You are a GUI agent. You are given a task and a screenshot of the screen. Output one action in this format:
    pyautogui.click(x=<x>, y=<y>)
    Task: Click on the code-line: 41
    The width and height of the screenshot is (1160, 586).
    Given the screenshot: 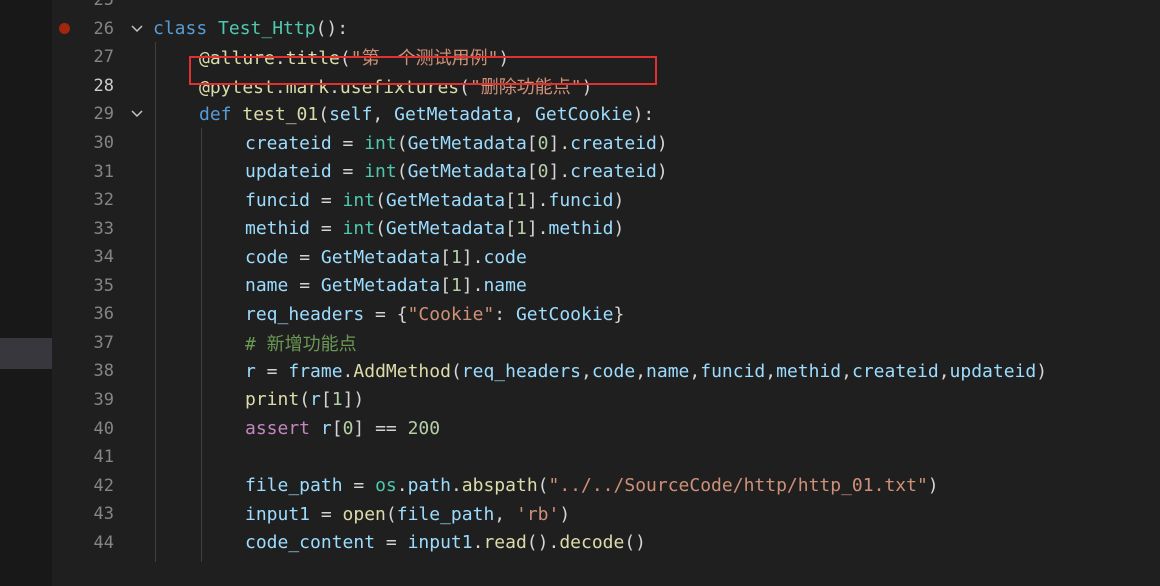 What is the action you would take?
    pyautogui.click(x=580, y=457)
    